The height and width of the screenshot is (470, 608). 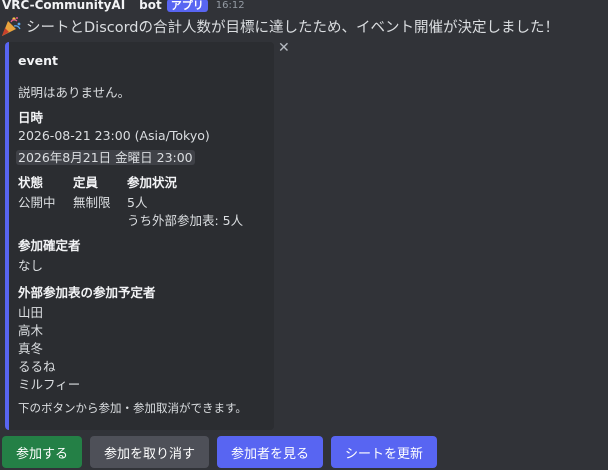 I want to click on embed-footer: 下のボタンから参加・参加取消ができます。, so click(x=132, y=408).